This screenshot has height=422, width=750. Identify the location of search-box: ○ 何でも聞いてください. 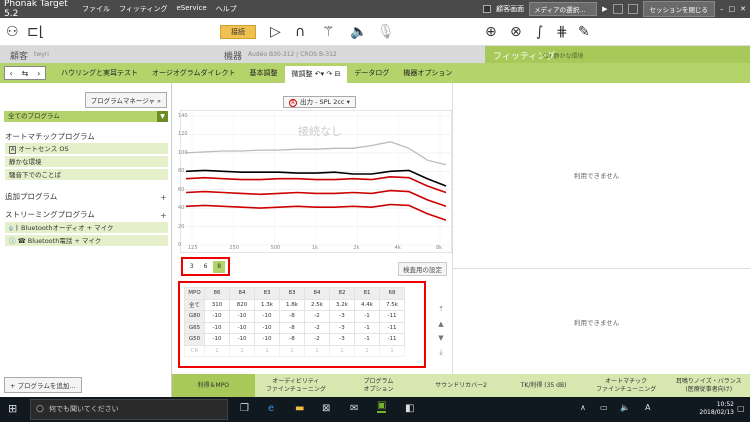
(129, 409).